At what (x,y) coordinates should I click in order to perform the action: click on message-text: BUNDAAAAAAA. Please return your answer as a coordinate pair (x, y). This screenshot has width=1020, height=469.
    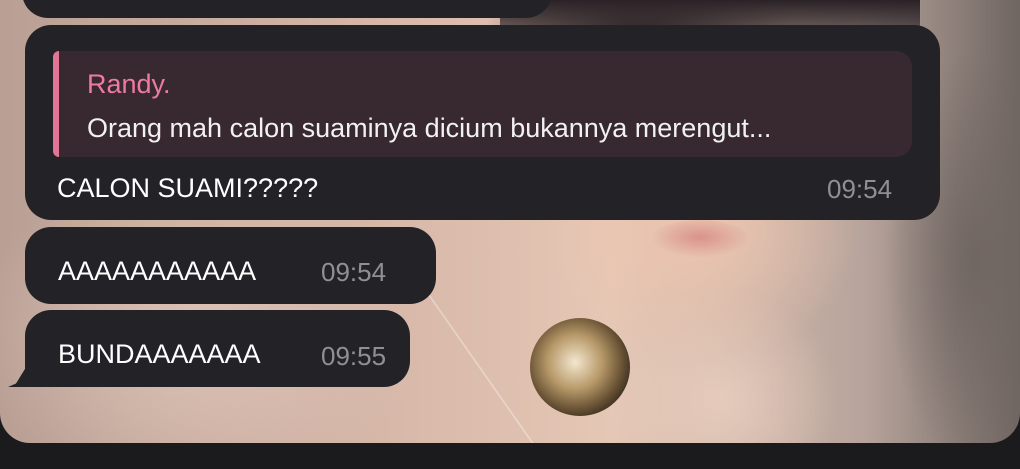
    Looking at the image, I should click on (159, 354).